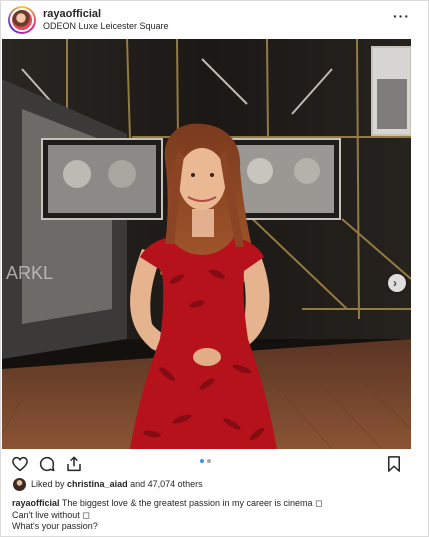 This screenshot has height=537, width=429. Describe the element at coordinates (166, 484) in the screenshot. I see `likes-count: and 47,074 others` at that location.